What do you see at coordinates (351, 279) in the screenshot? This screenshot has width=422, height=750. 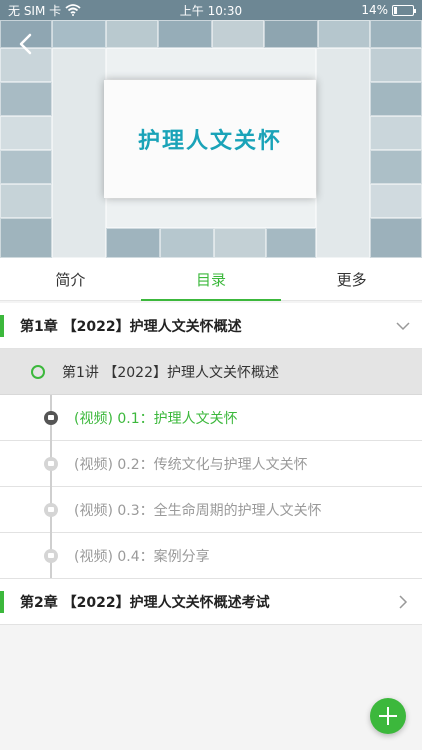 I see `tab-more: 更多` at bounding box center [351, 279].